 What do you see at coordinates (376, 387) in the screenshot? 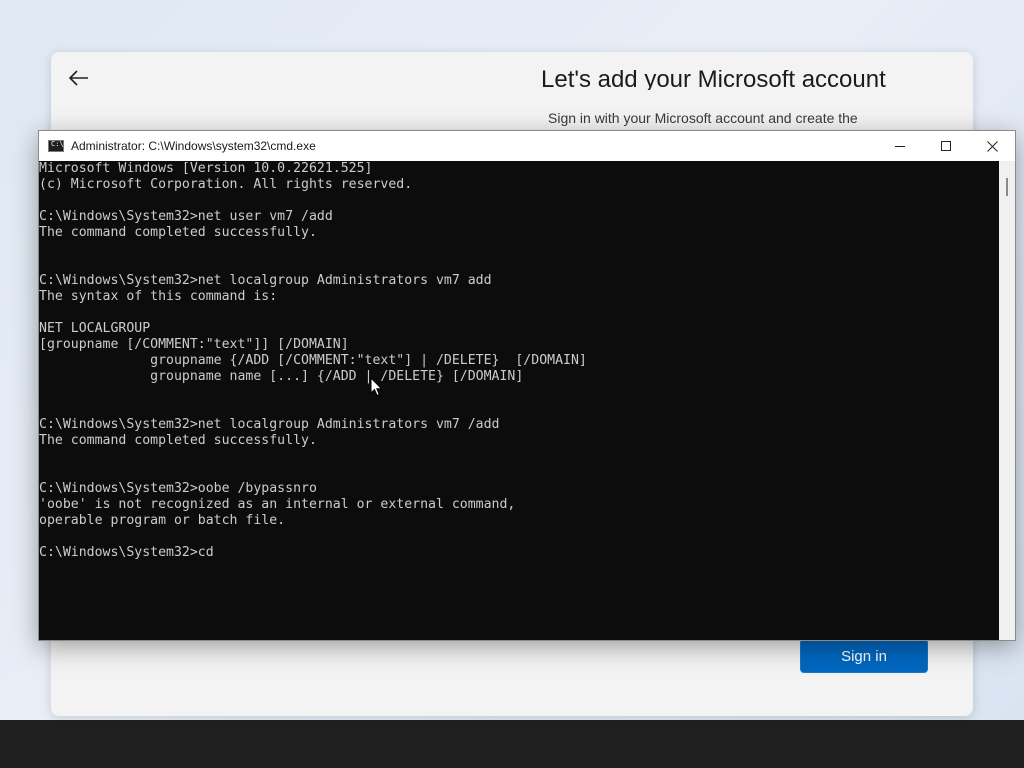
I see `mouse-pointer-icon` at bounding box center [376, 387].